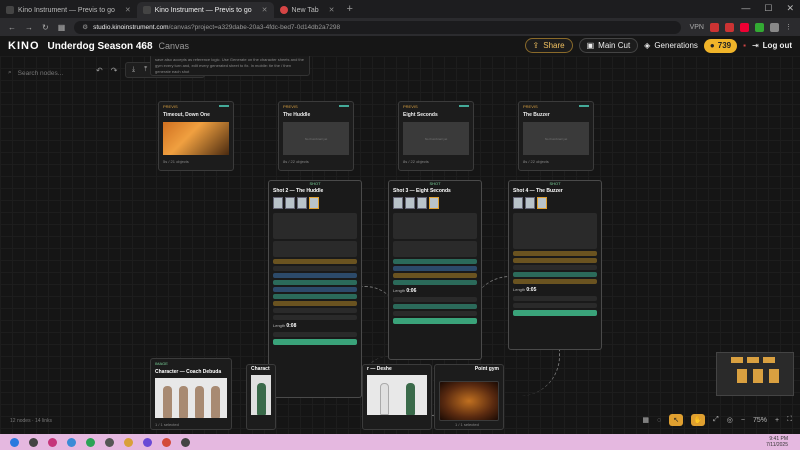 Image resolution: width=800 pixels, height=450 pixels. I want to click on kino-logo: KINO, so click(24, 46).